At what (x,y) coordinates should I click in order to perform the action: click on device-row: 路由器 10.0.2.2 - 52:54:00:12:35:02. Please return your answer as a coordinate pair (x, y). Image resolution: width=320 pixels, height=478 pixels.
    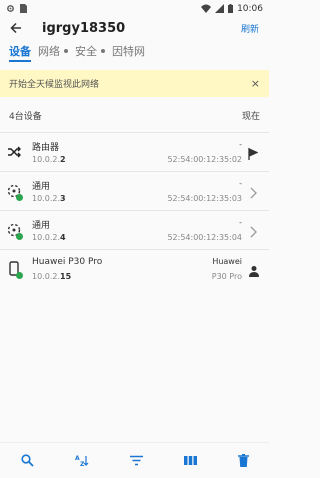
    Looking at the image, I should click on (134, 151).